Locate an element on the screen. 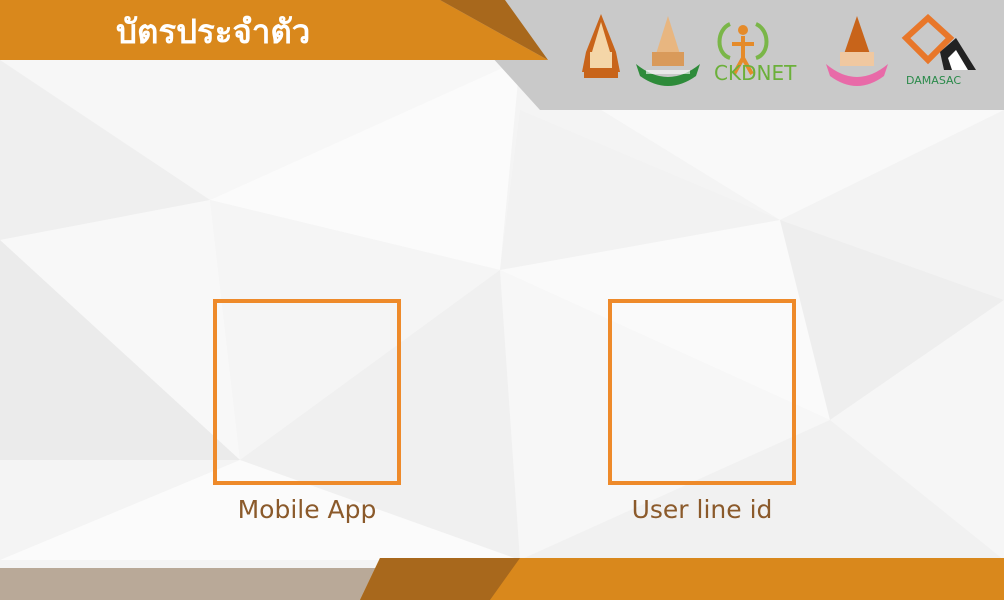 The image size is (1004, 600). ckdnet-logo: CKDNET is located at coordinates (765, 50).